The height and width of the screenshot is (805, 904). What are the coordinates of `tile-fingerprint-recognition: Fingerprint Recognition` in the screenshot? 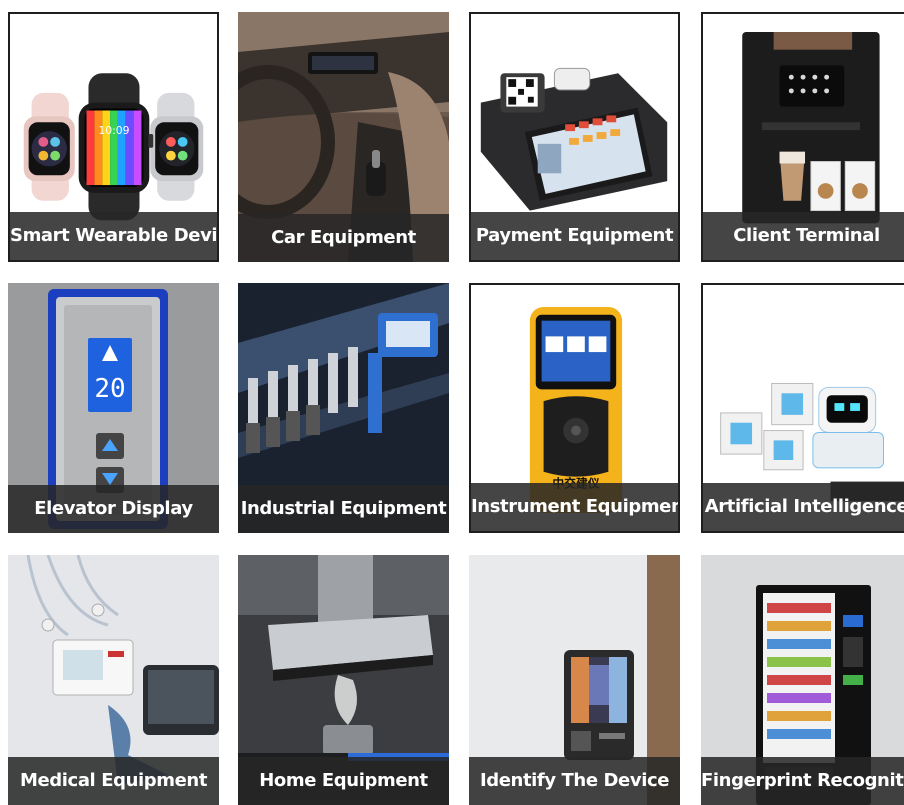 It's located at (802, 680).